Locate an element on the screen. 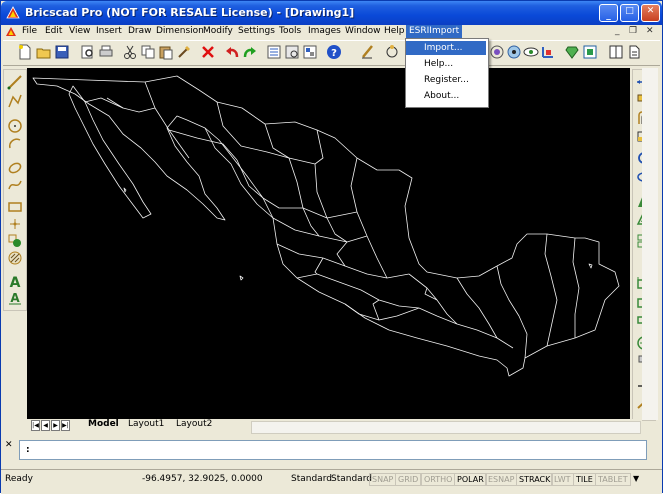 Image resolution: width=665 pixels, height=495 pixels. minimize-icon: _ is located at coordinates (608, 16).